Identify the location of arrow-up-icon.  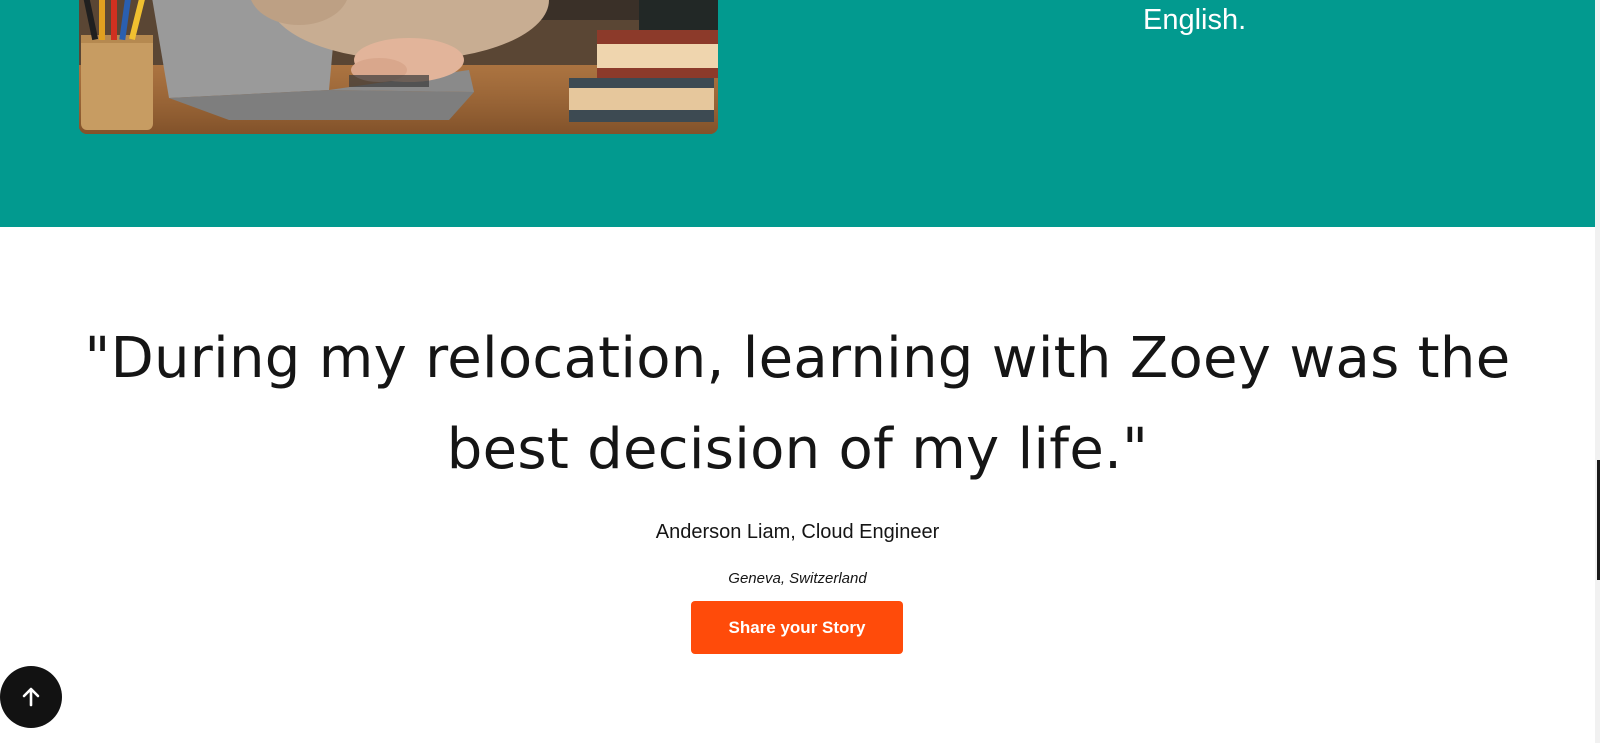
(31, 697).